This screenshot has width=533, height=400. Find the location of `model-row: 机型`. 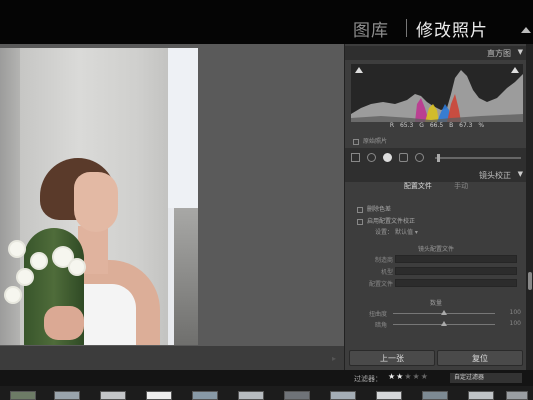

model-row: 机型 is located at coordinates (436, 271).